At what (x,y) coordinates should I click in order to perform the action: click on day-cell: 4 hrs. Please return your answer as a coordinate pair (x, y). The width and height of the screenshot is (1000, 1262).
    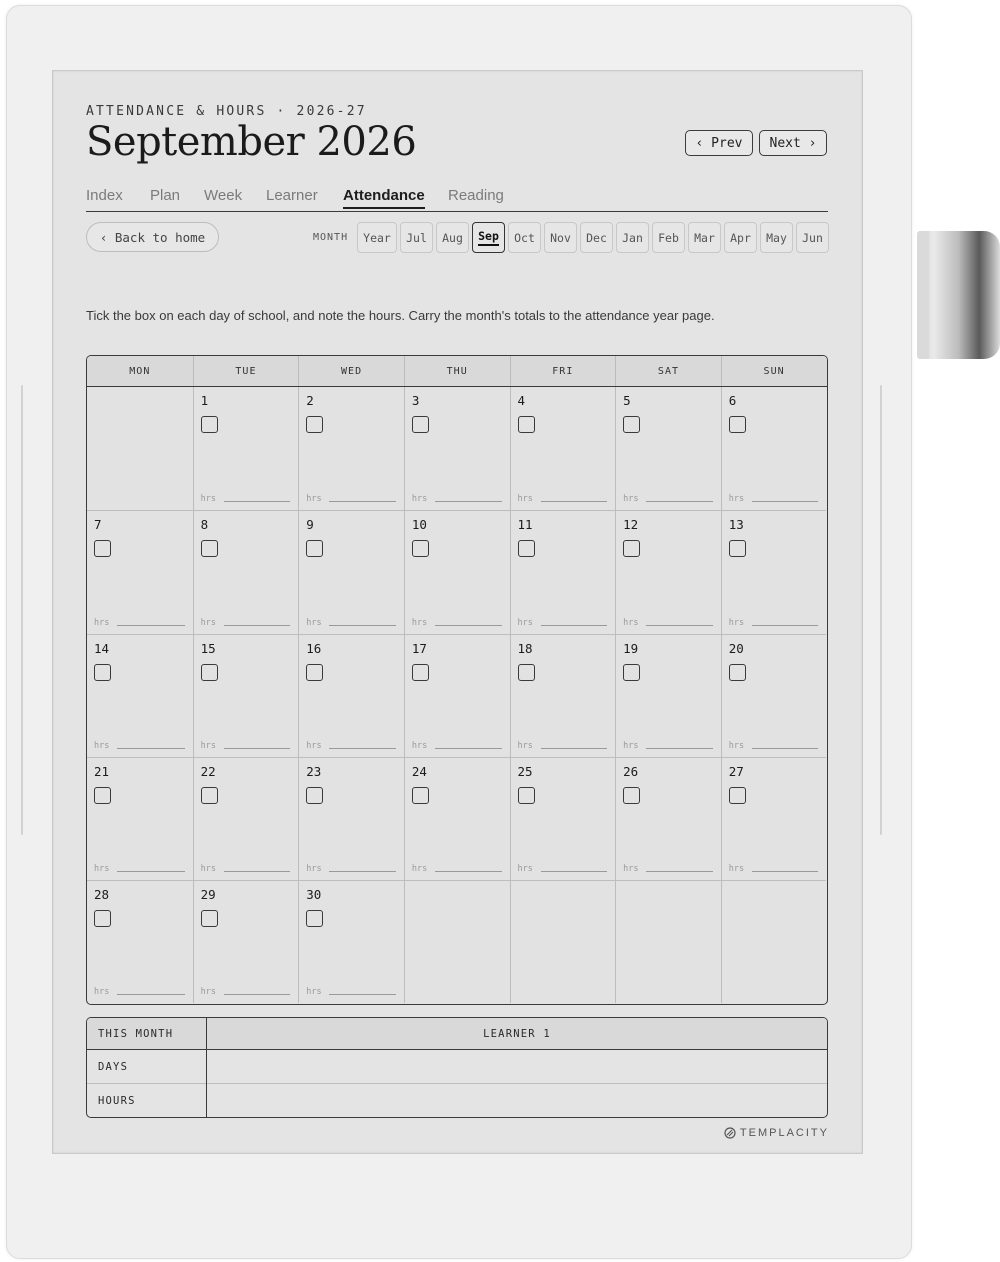
    Looking at the image, I should click on (562, 449).